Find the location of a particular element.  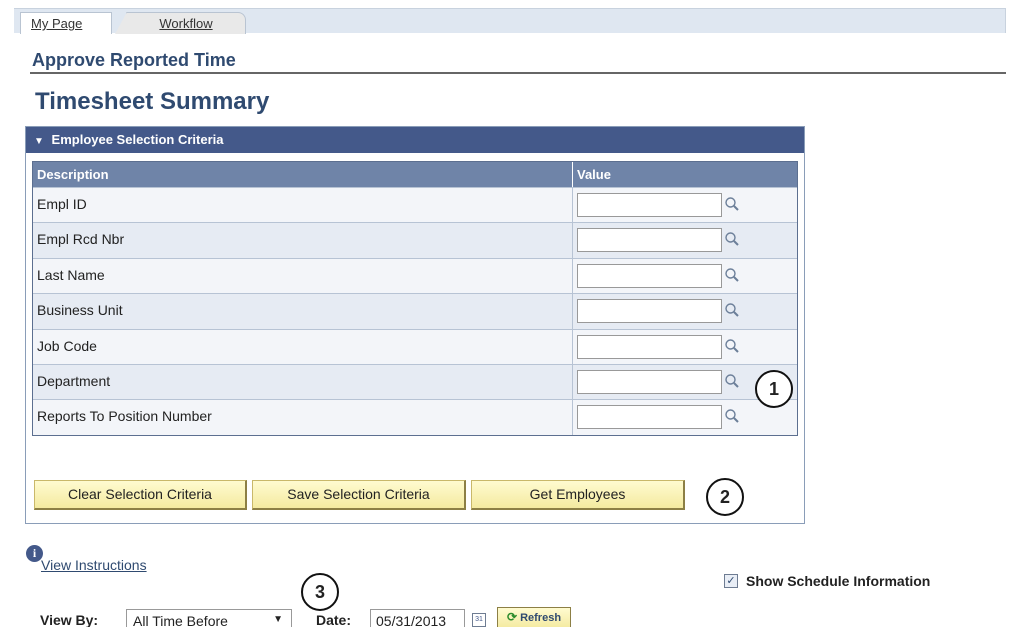

group-header: ▼ Employee Selection Criteria is located at coordinates (415, 140).